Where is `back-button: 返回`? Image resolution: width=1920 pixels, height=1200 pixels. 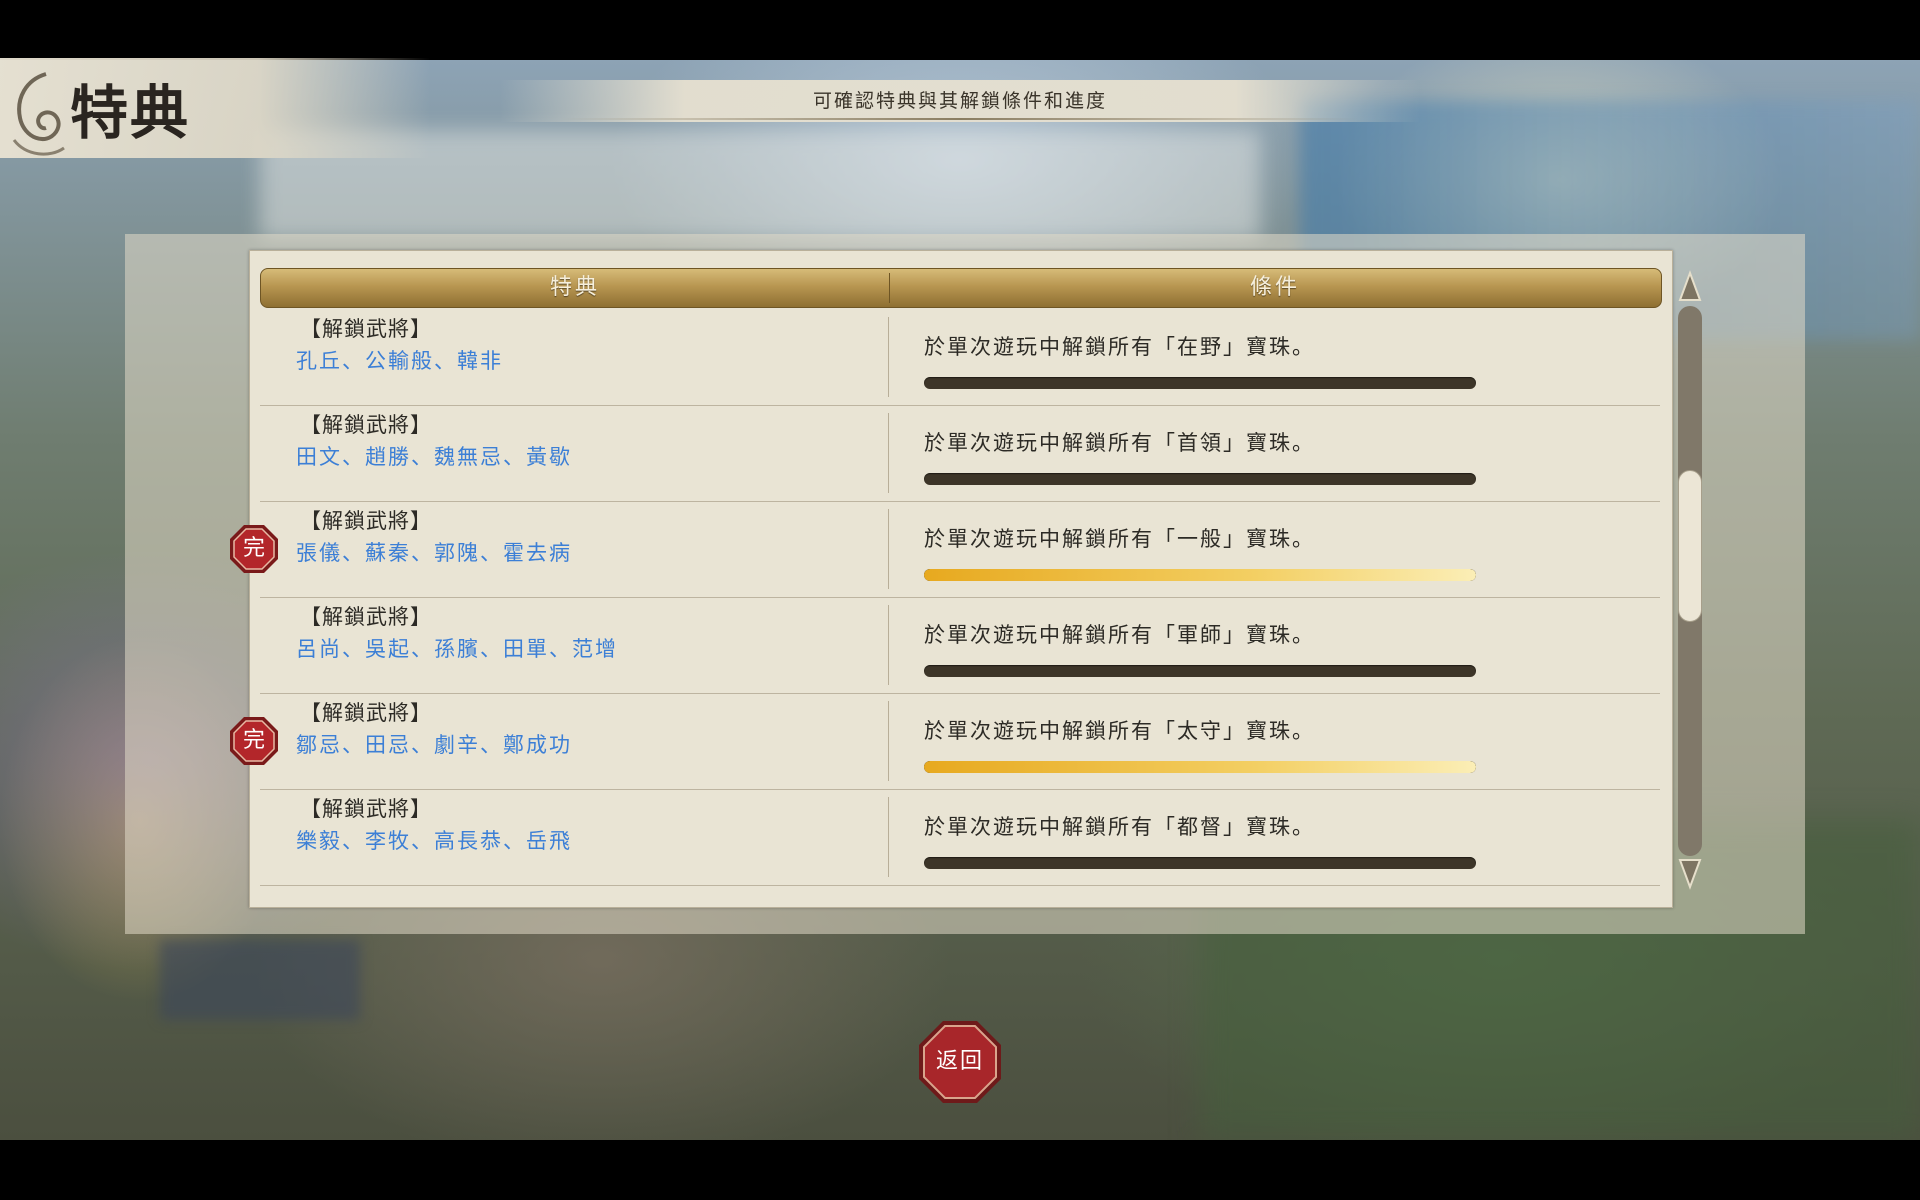 back-button: 返回 is located at coordinates (960, 1062).